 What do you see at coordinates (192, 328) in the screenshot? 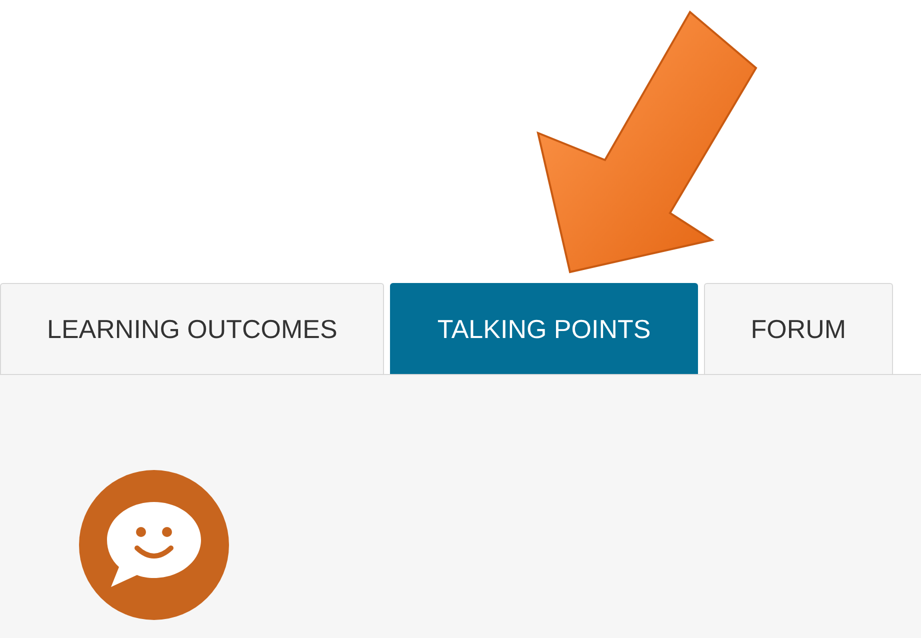
I see `tab: LEARNING OUTCOMES` at bounding box center [192, 328].